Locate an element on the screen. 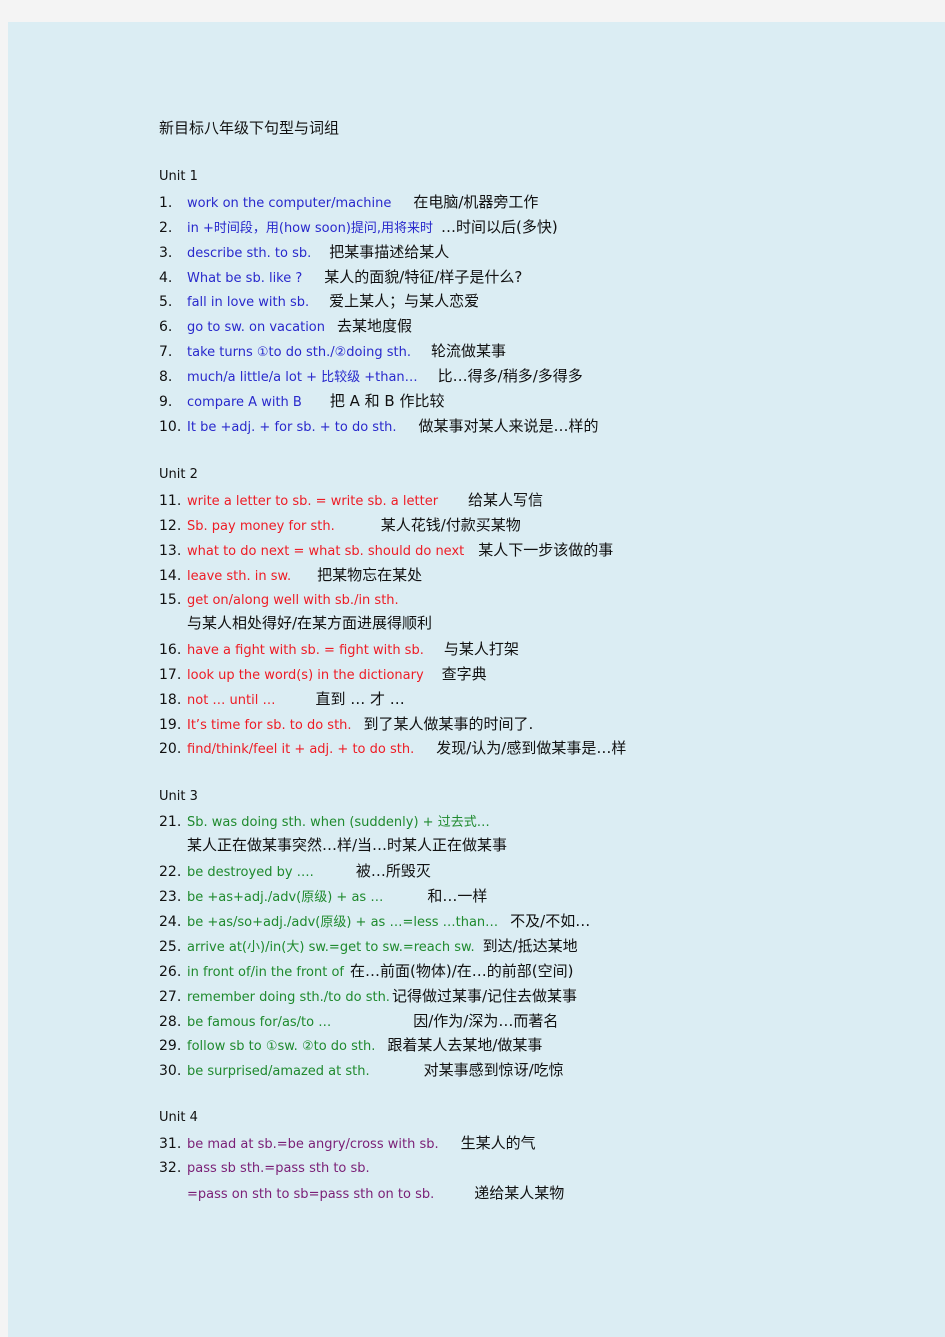 The image size is (945, 1337). item-number: 2. is located at coordinates (166, 228).